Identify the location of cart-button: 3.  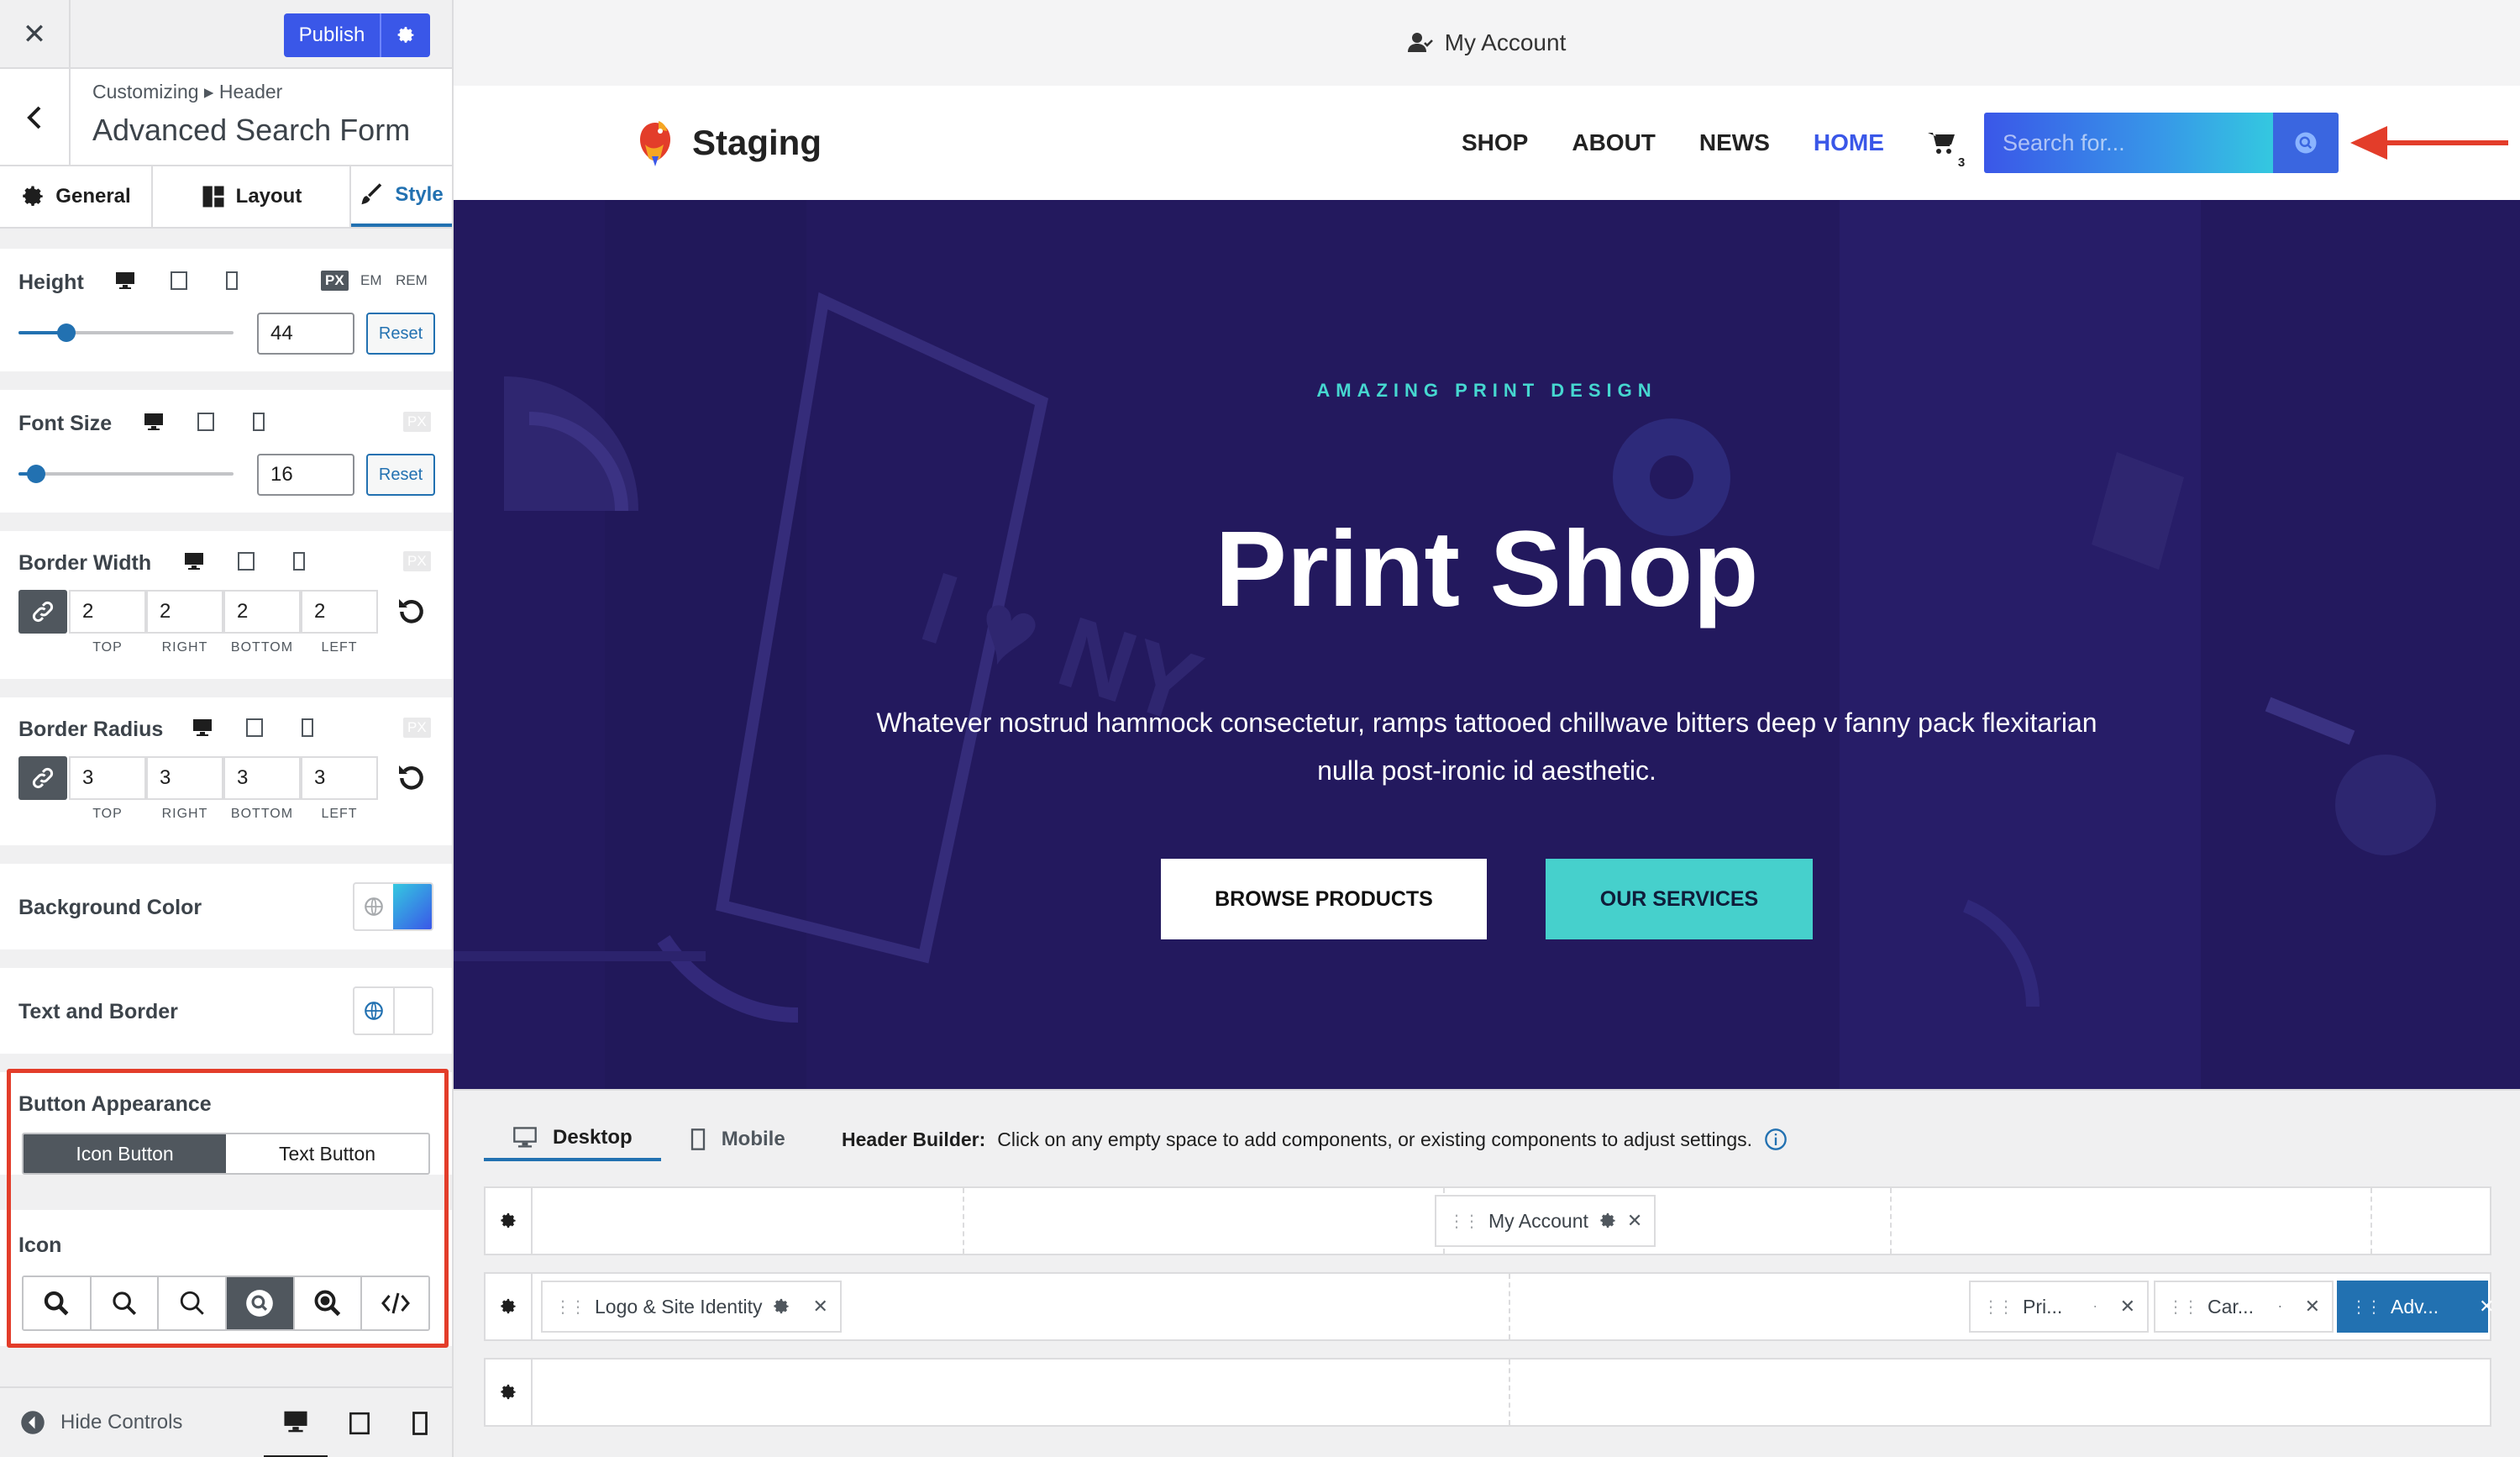
(1946, 150).